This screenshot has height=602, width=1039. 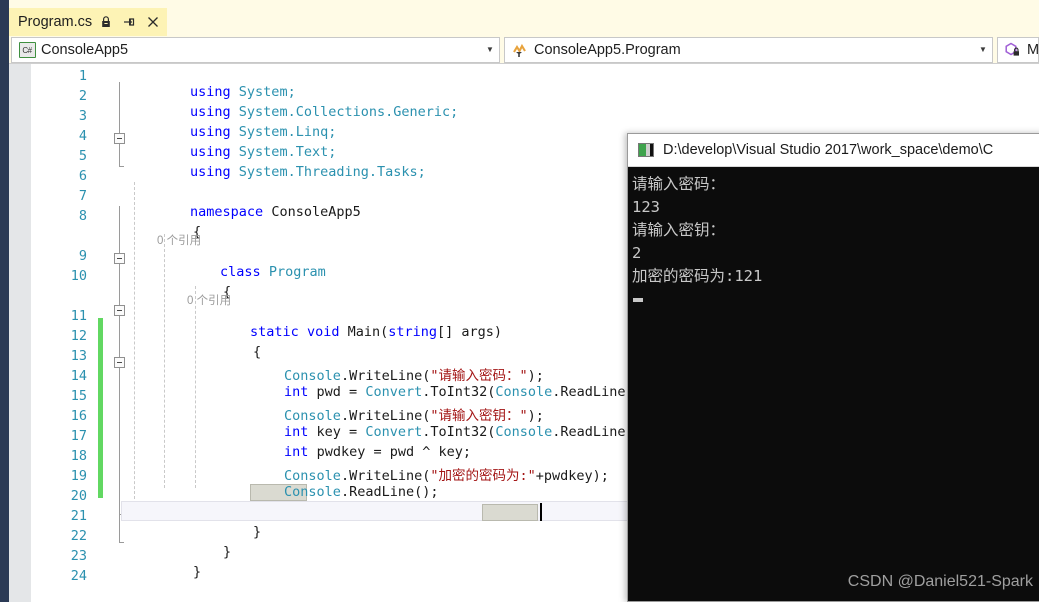 I want to click on member-dropdown: M, so click(x=1018, y=50).